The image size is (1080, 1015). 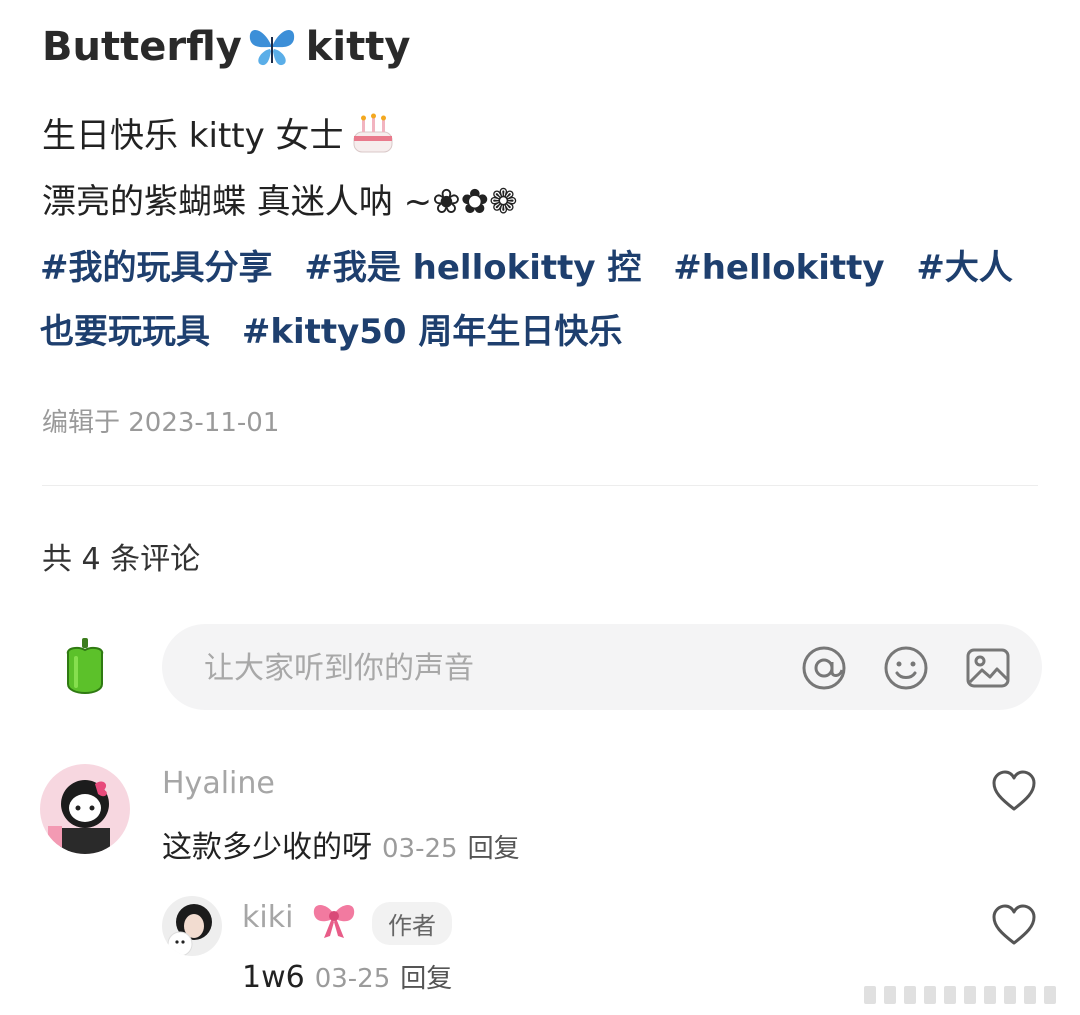 I want to click on post-line-2-text: 漂亮的紫蝴蝶 真迷人呐 ~❀✿❁, so click(x=280, y=202).